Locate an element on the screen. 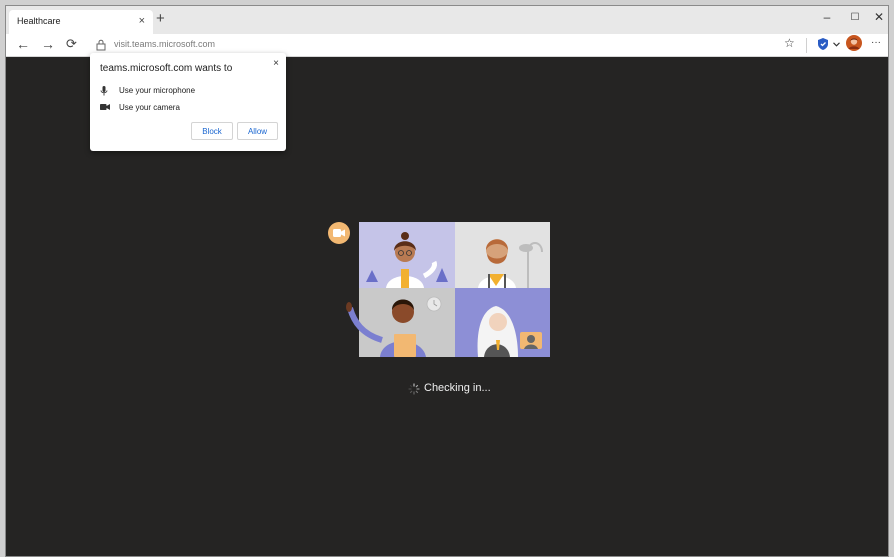 The height and width of the screenshot is (557, 894). camera-icon is located at coordinates (105, 107).